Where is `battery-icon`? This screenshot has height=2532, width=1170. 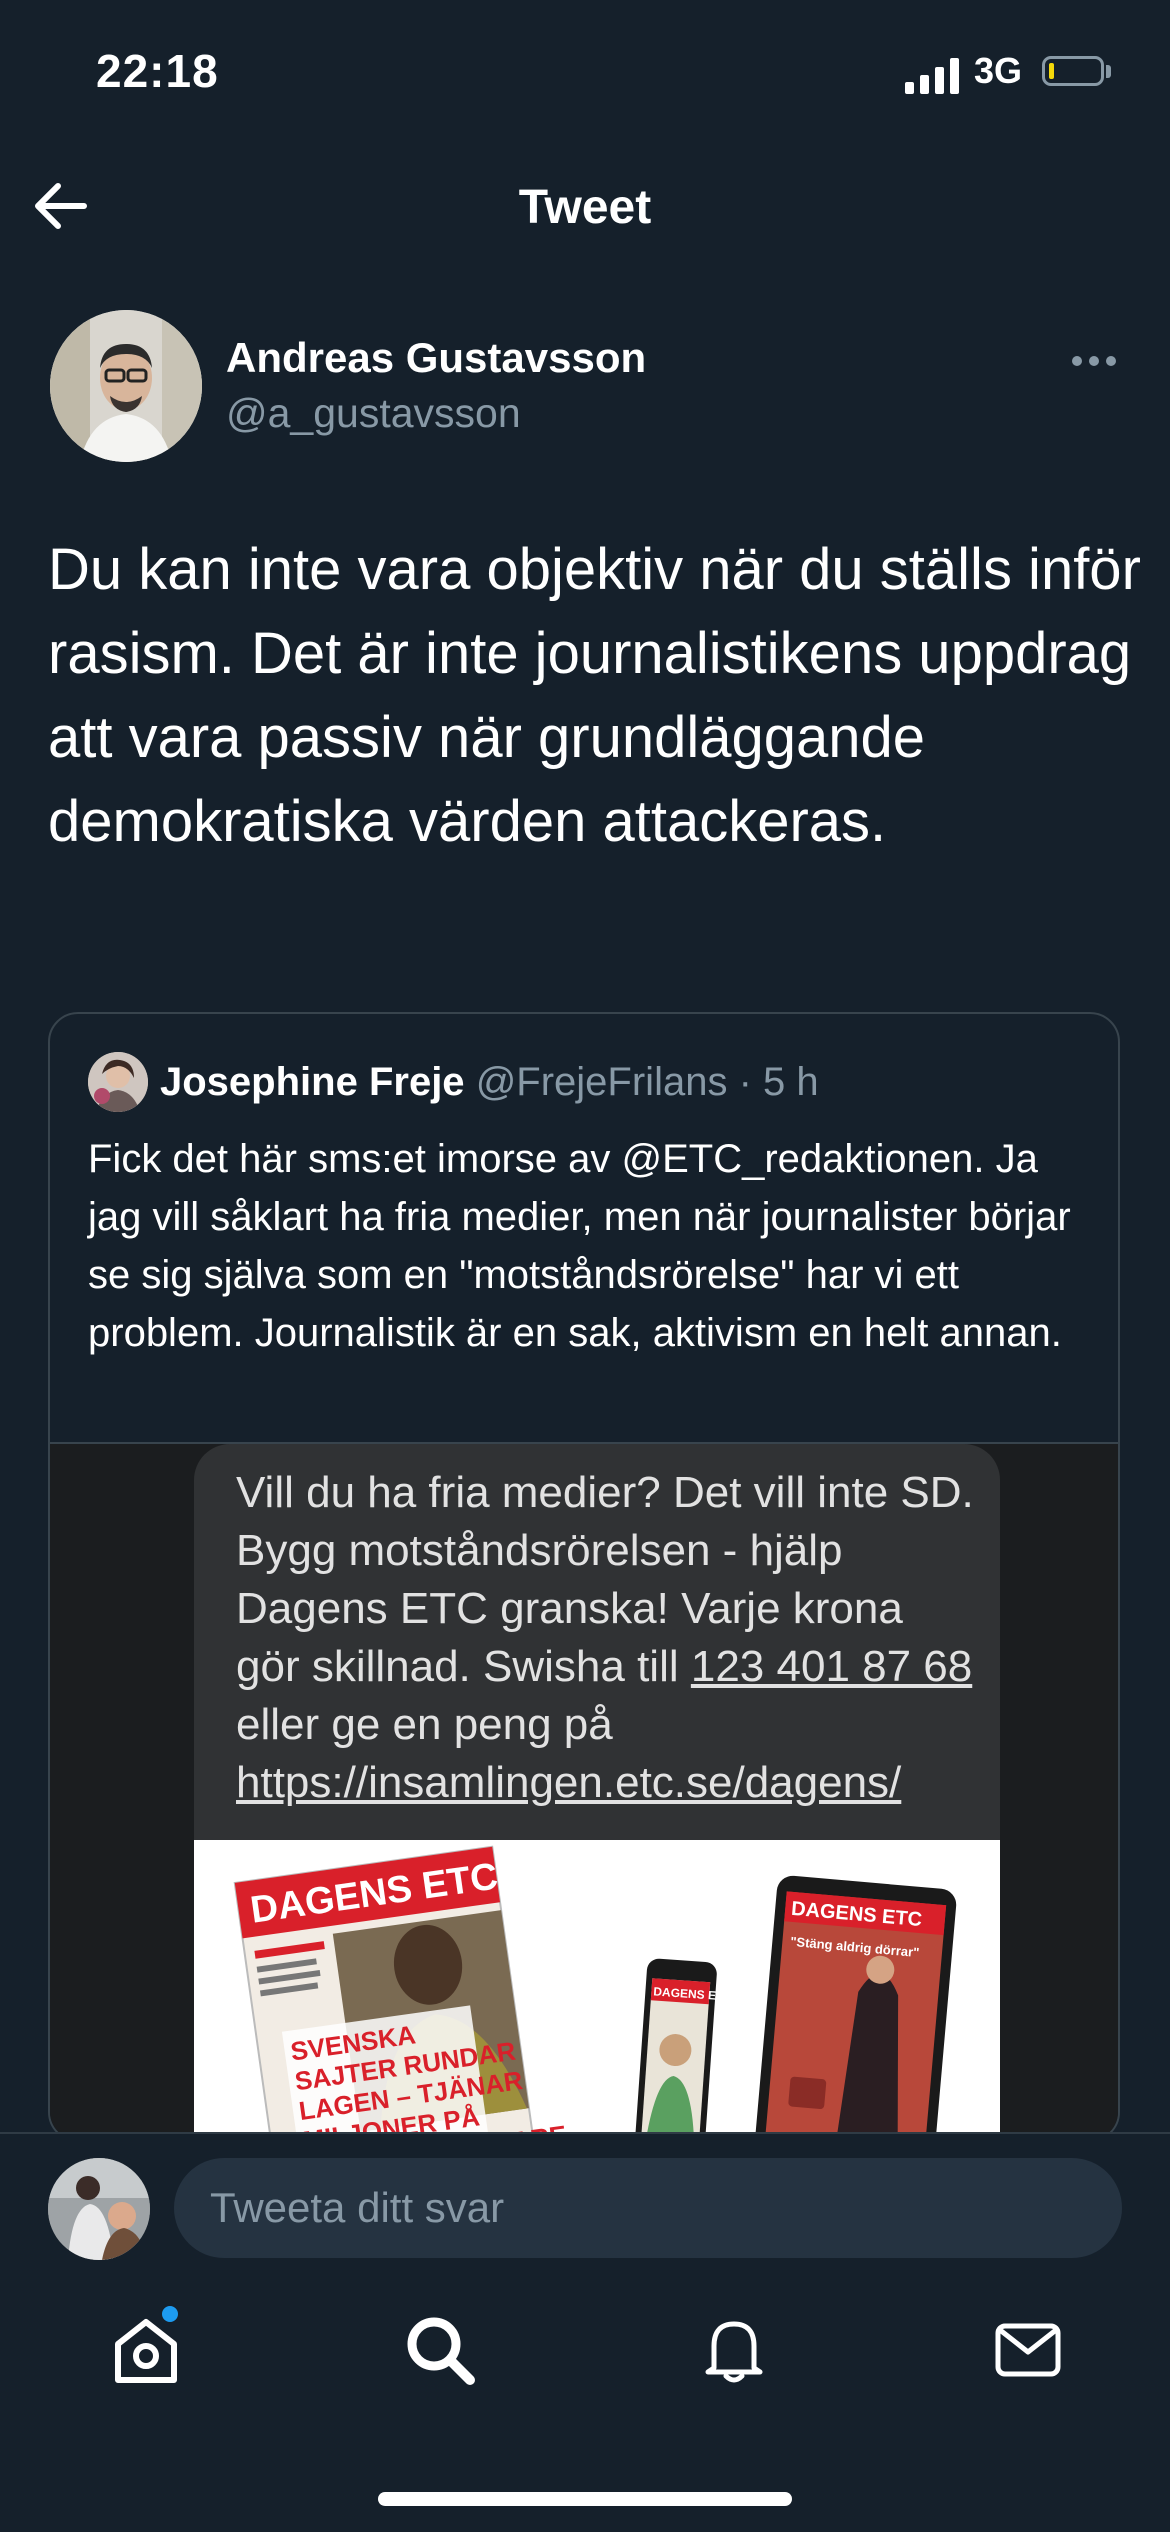 battery-icon is located at coordinates (1073, 71).